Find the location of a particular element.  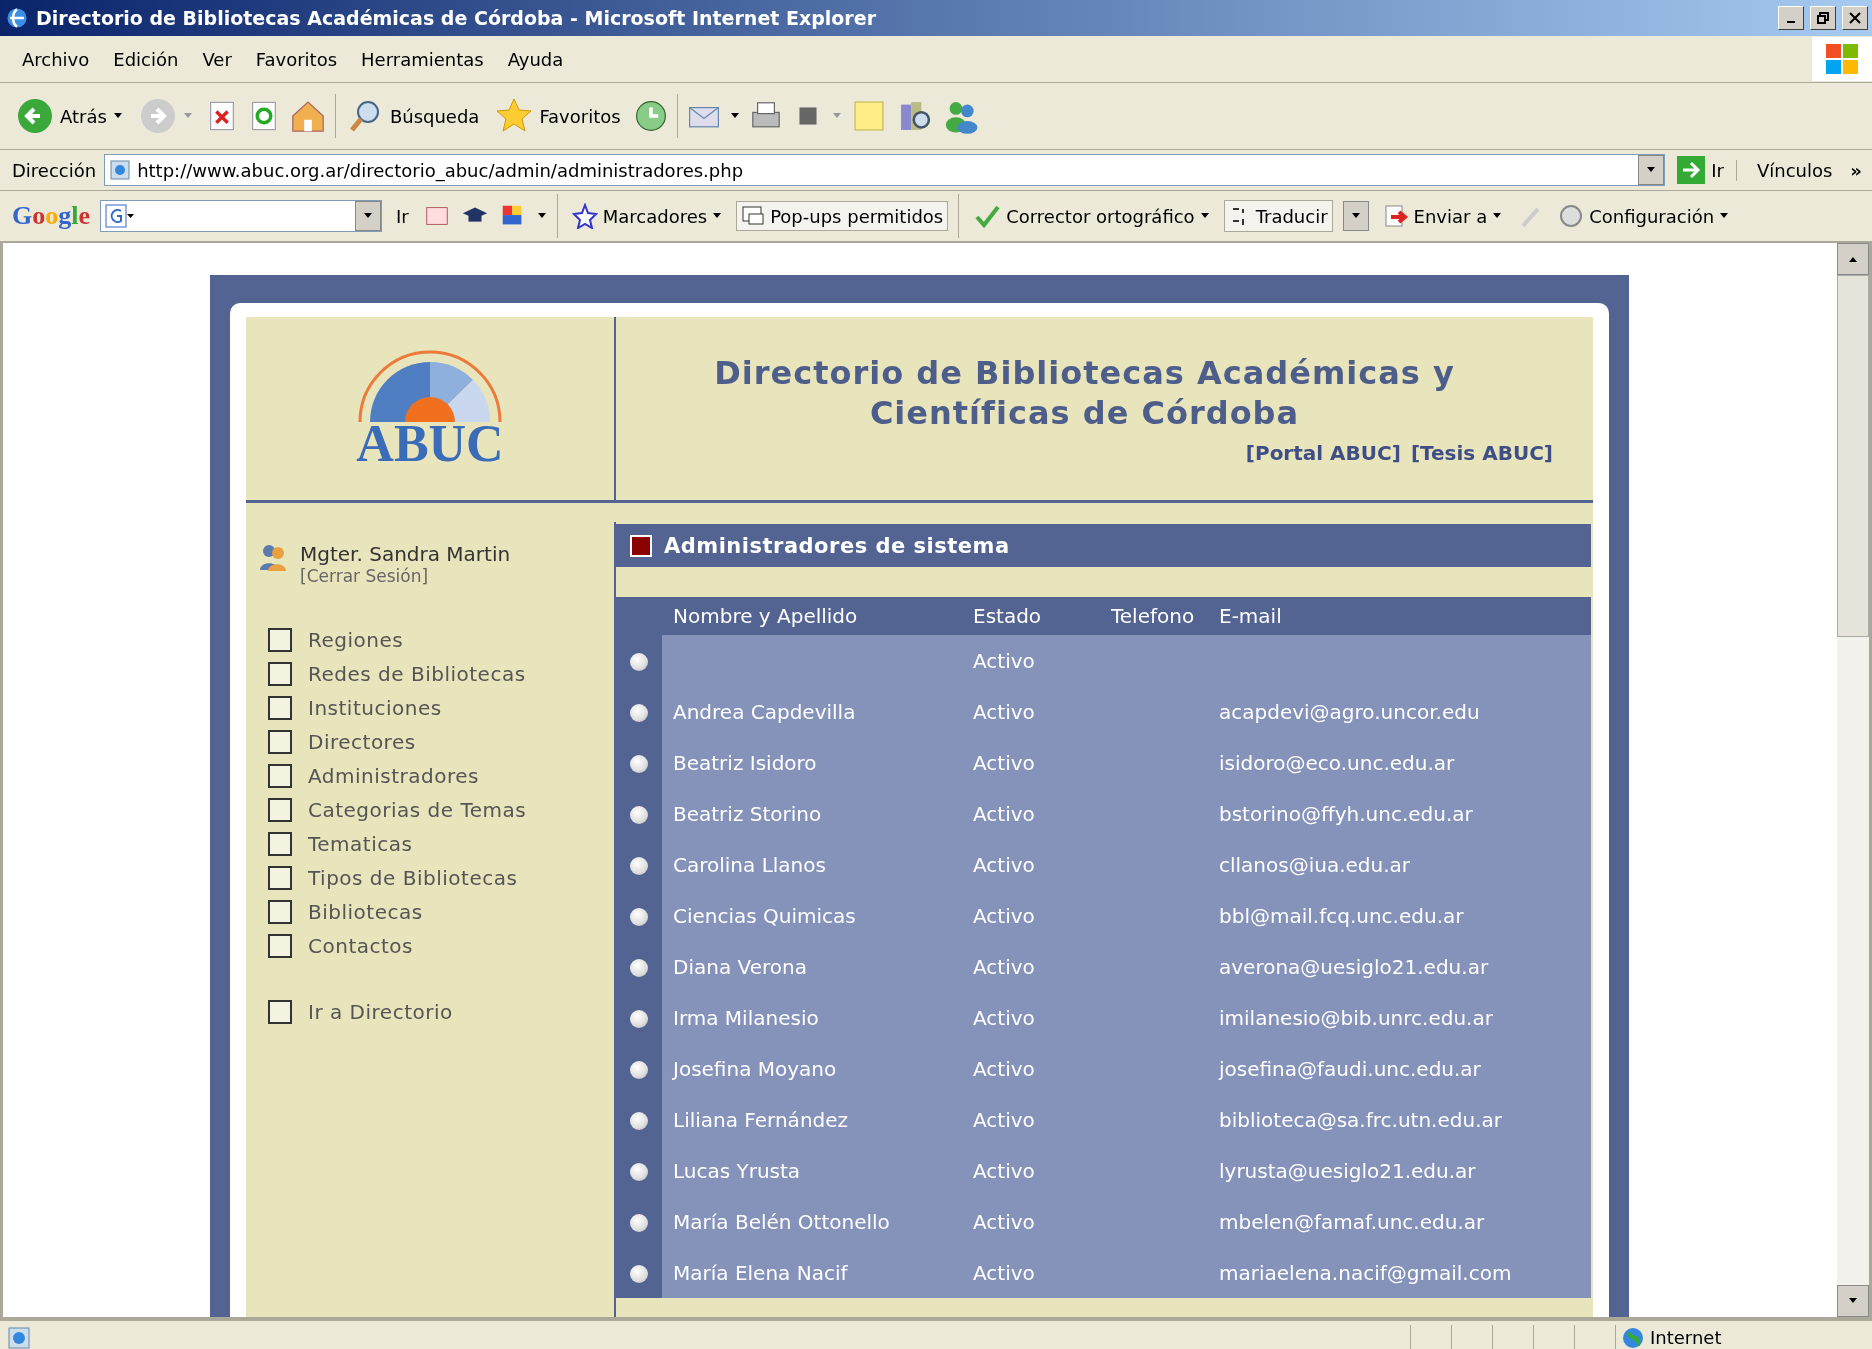

nav-link: Tematicas is located at coordinates (441, 844).